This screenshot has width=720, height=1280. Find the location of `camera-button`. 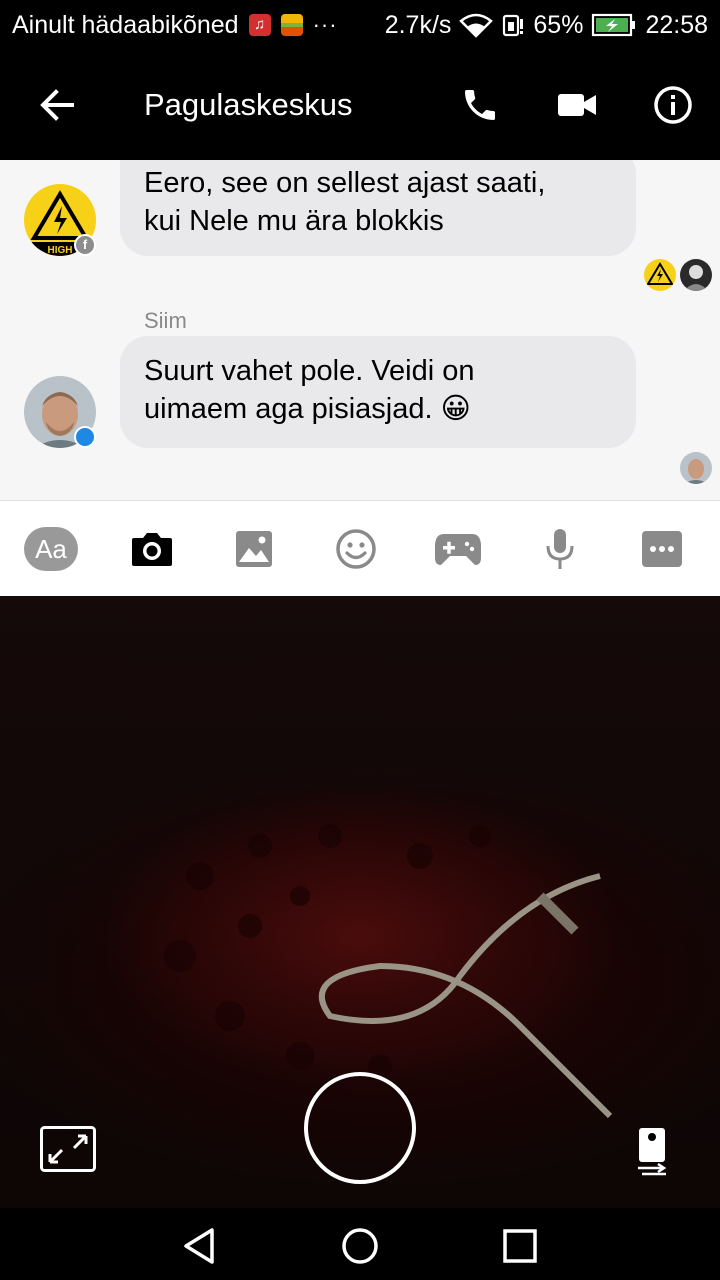

camera-button is located at coordinates (152, 549).